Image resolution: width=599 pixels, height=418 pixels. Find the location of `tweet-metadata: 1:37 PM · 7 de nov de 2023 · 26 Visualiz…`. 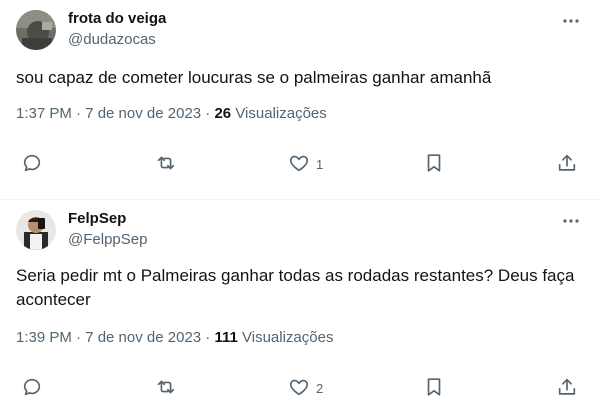

tweet-metadata: 1:37 PM · 7 de nov de 2023 · 26 Visualiz… is located at coordinates (171, 113).